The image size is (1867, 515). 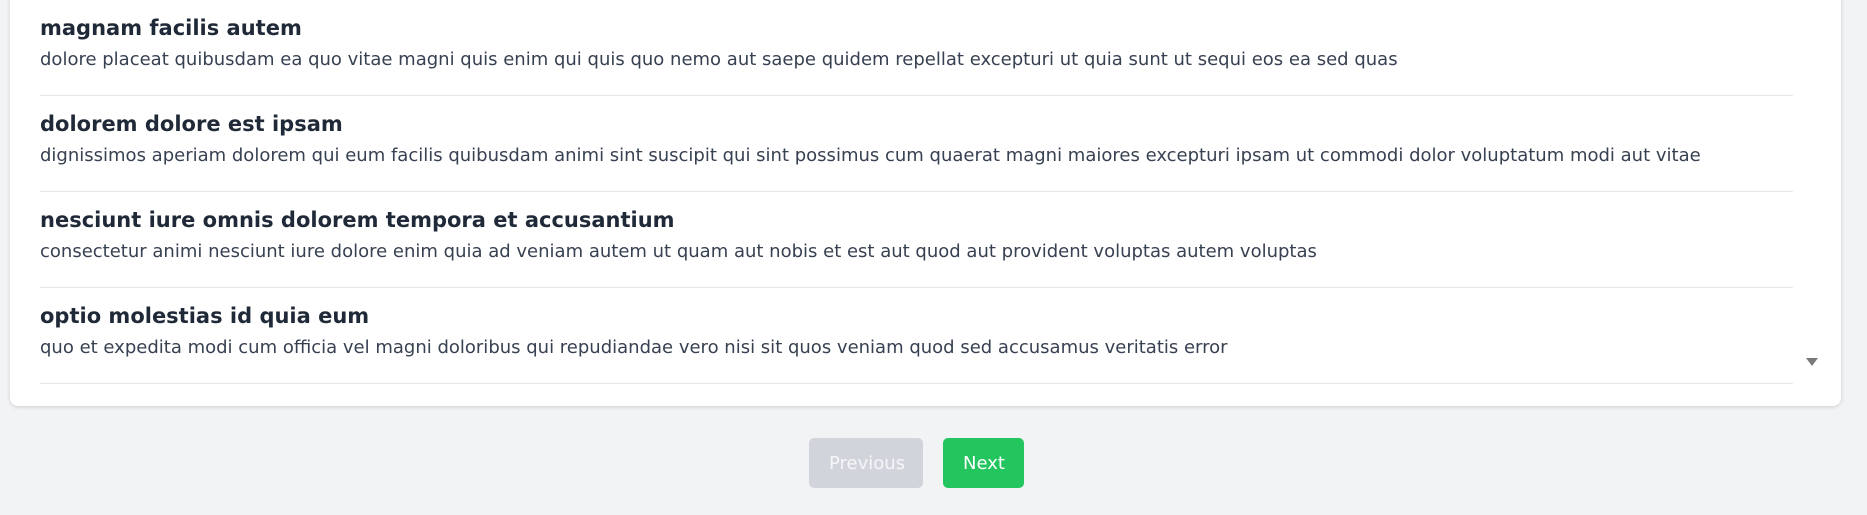 I want to click on pagination: Previous Next, so click(x=933, y=463).